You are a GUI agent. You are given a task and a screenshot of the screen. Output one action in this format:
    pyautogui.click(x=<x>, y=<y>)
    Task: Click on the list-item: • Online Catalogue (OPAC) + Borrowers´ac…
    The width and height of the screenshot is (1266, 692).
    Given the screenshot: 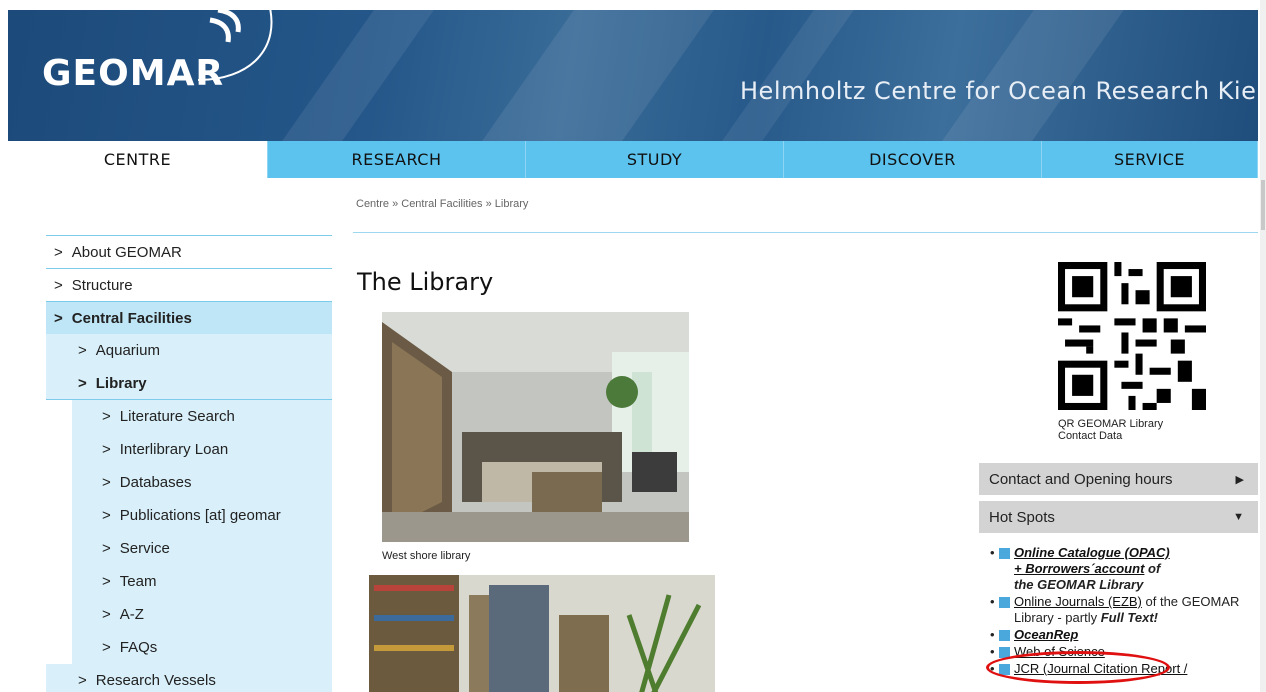 What is the action you would take?
    pyautogui.click(x=1080, y=568)
    